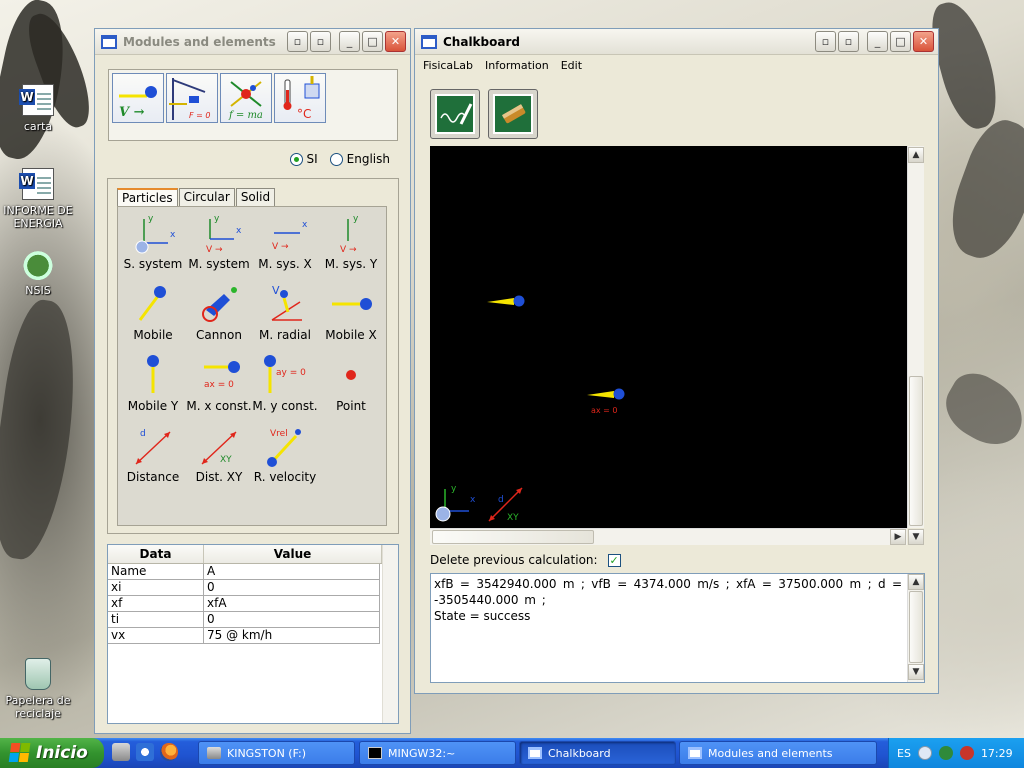 The image size is (1024, 768). Describe the element at coordinates (597, 753) in the screenshot. I see `task-chalkboard: Chalkboard` at that location.